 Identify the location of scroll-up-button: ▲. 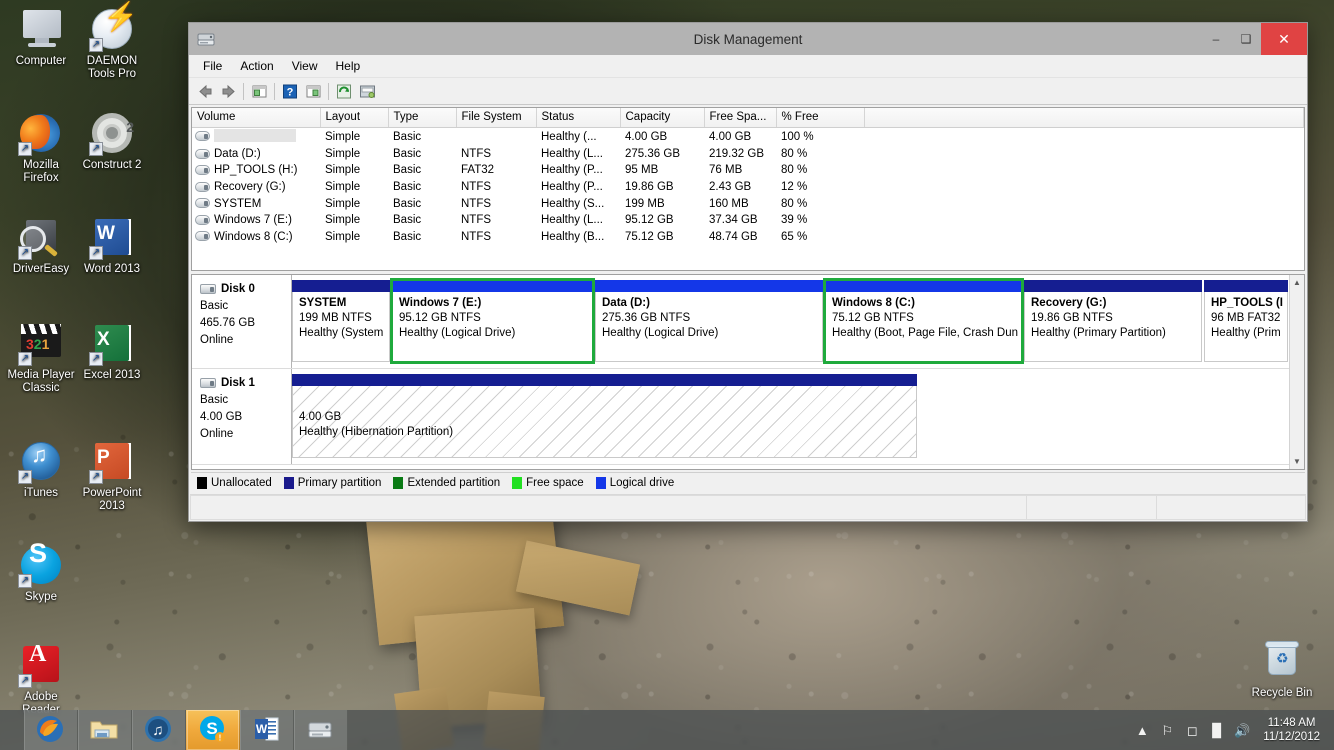
(1297, 282).